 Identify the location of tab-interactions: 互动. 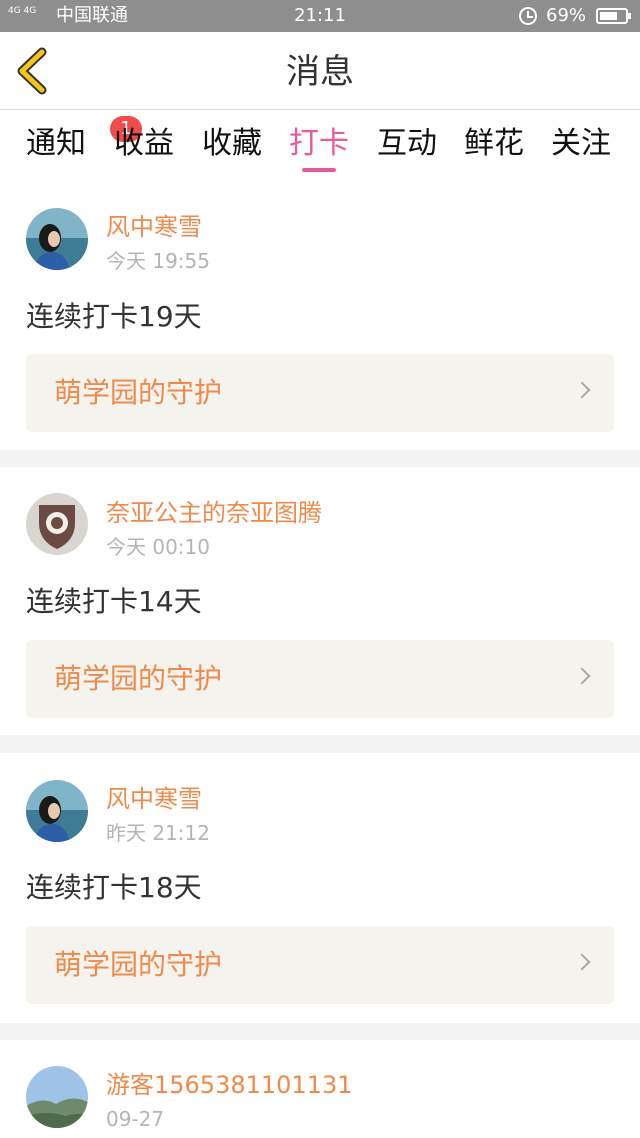
(407, 144).